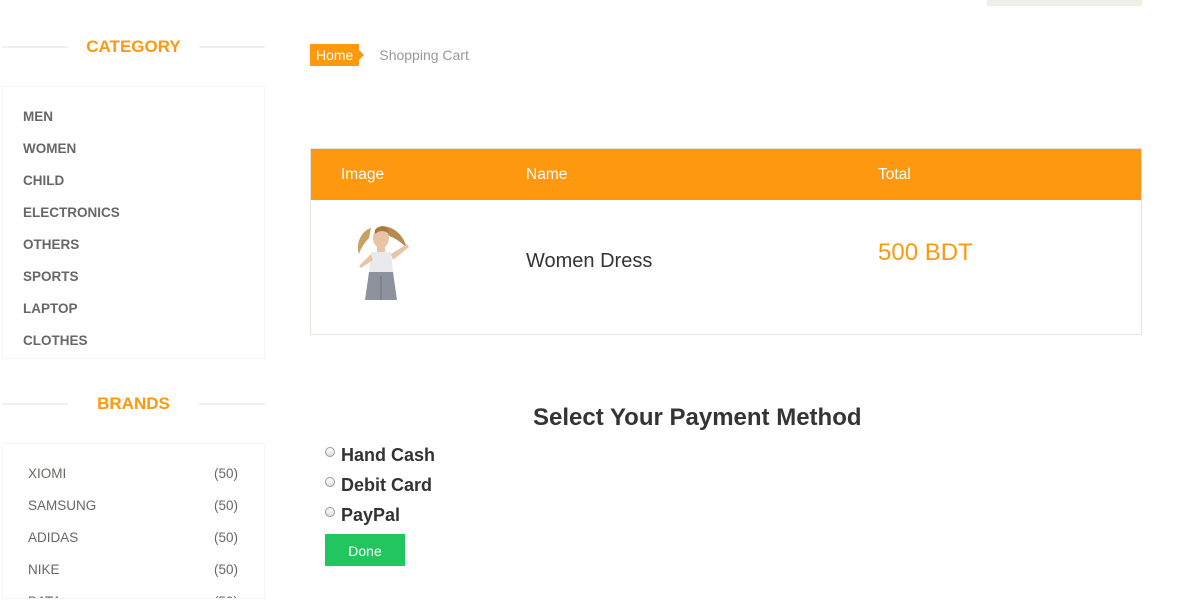  What do you see at coordinates (133, 181) in the screenshot?
I see `category-item-child: CHILD` at bounding box center [133, 181].